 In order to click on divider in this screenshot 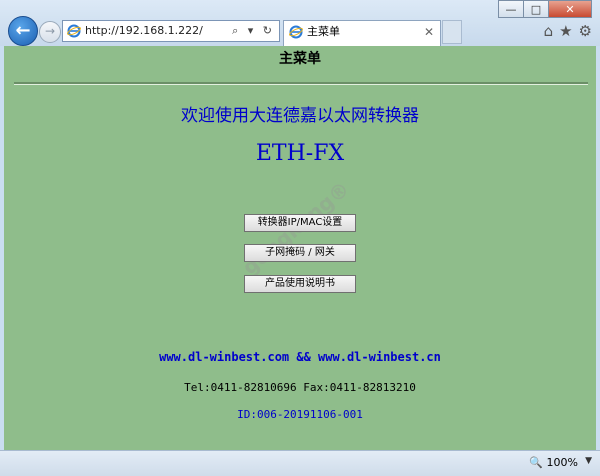, I will do `click(301, 83)`.